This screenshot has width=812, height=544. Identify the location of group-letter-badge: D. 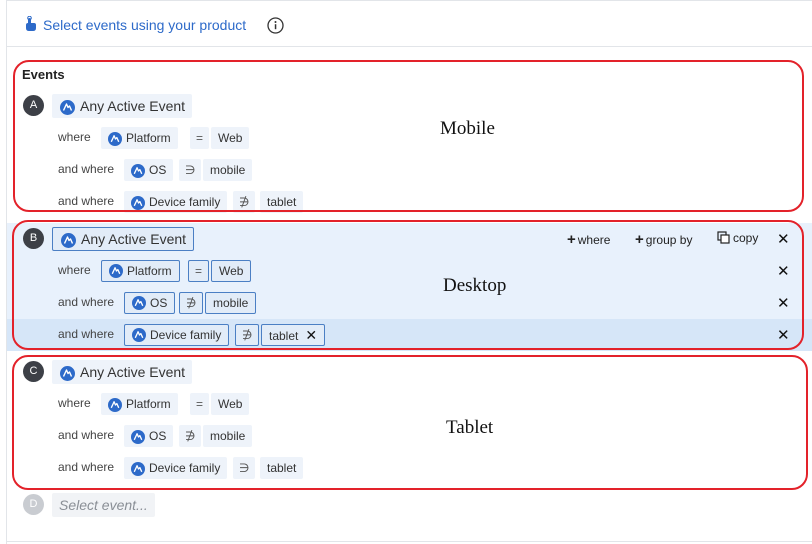
(33, 504).